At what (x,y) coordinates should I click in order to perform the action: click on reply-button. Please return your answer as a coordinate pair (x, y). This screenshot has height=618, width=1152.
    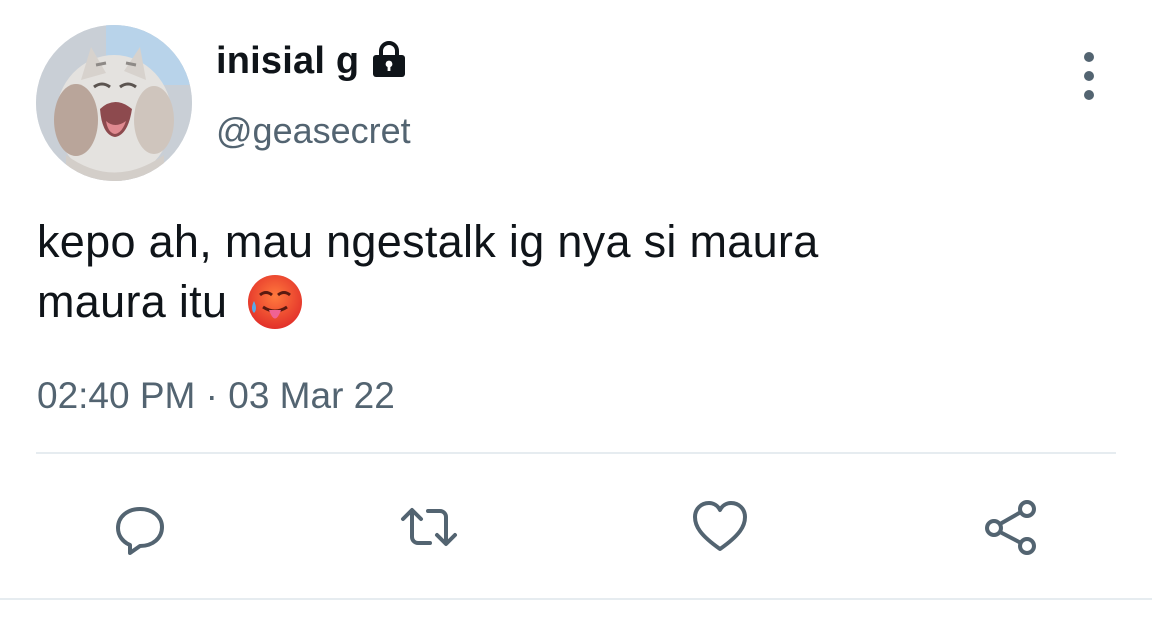
    Looking at the image, I should click on (140, 527).